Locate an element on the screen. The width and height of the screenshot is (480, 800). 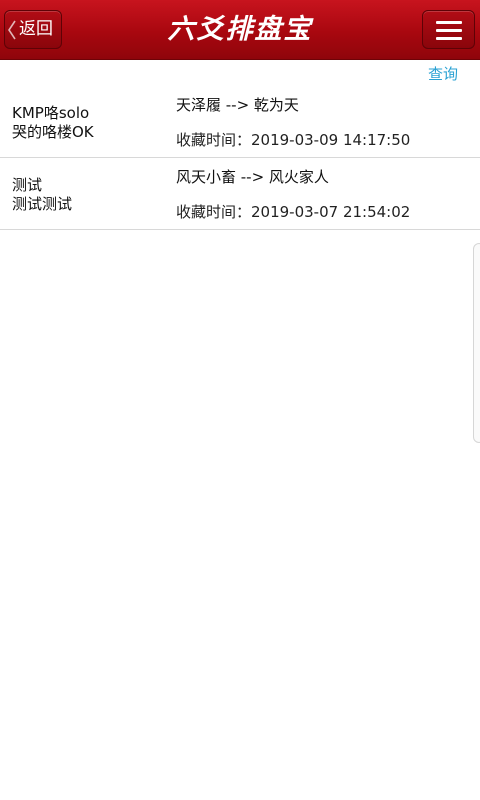
record-saved-time: 收藏时间：2019-03-07 21:54:02 is located at coordinates (293, 212).